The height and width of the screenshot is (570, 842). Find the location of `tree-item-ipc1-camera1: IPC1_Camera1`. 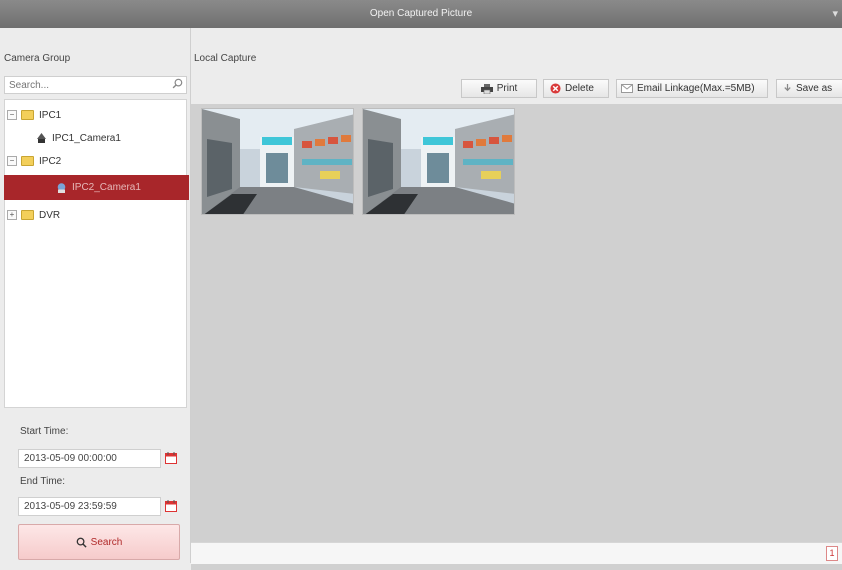

tree-item-ipc1-camera1: IPC1_Camera1 is located at coordinates (79, 138).